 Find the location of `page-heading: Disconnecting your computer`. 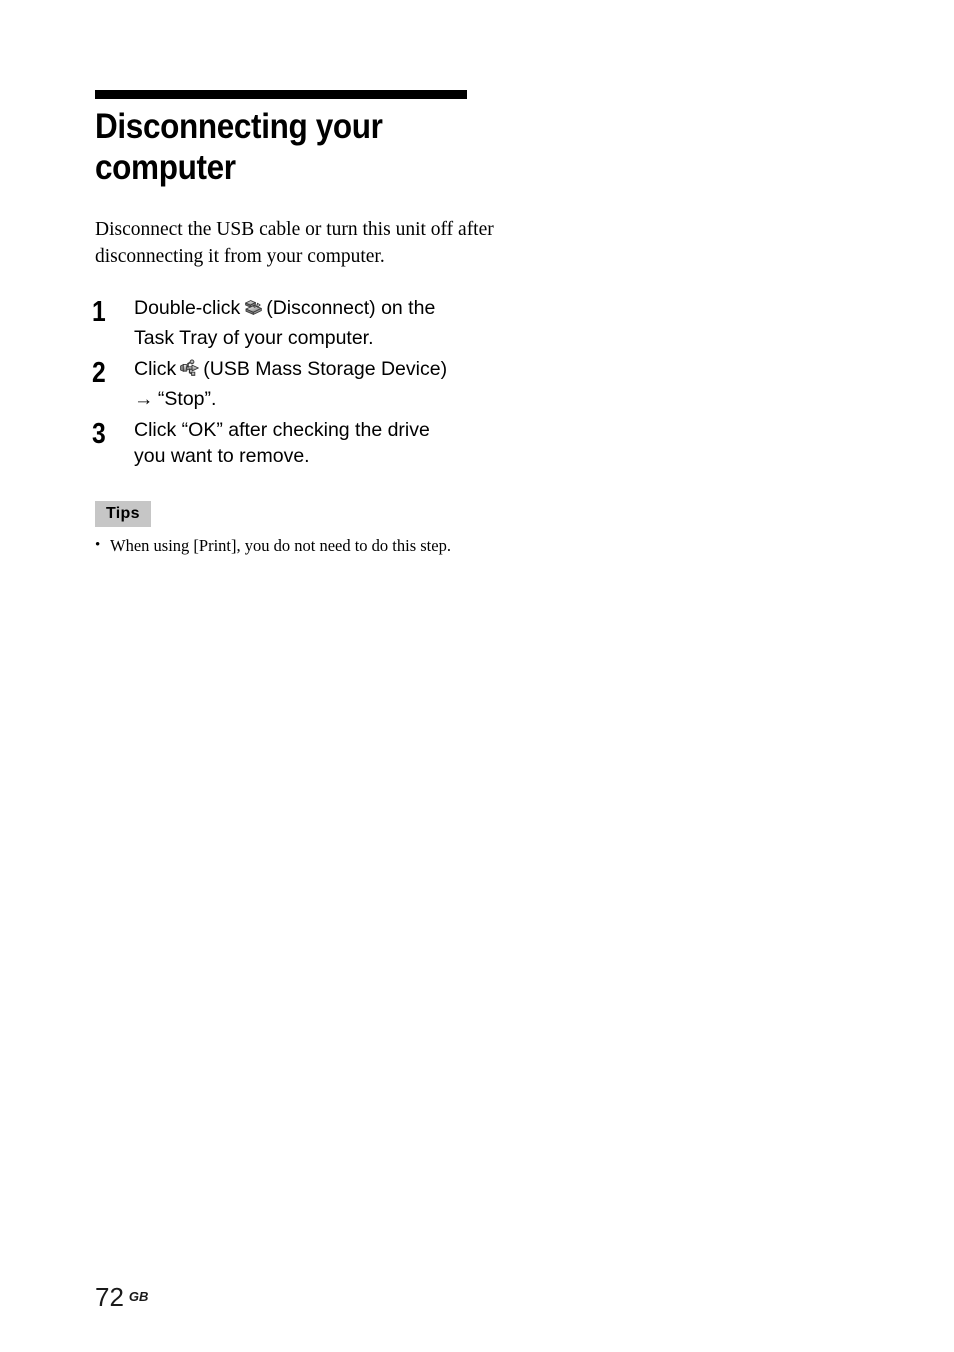

page-heading: Disconnecting your computer is located at coordinates (281, 139).